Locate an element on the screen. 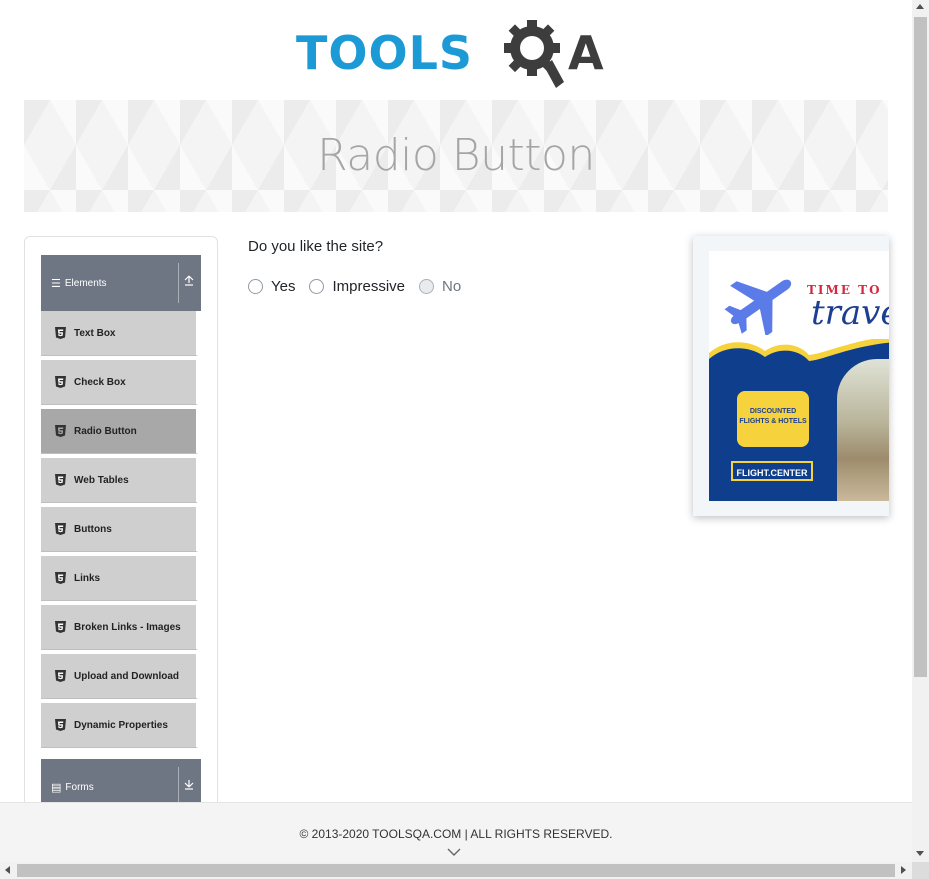 This screenshot has height=879, width=929. radio-label-no: No is located at coordinates (452, 286).